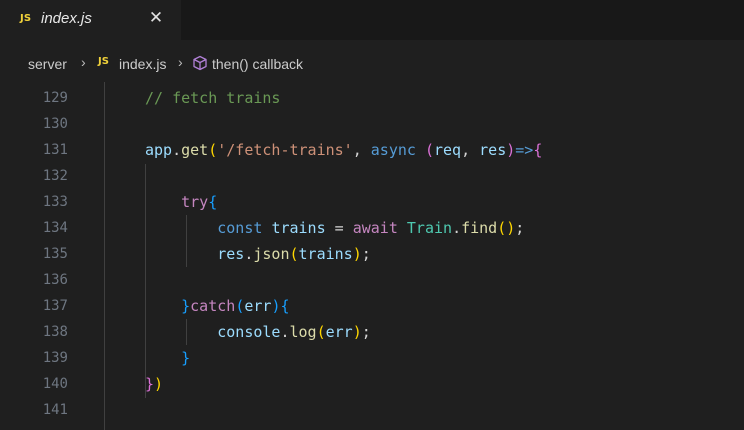 This screenshot has width=744, height=430. I want to click on code-text: }), so click(154, 384).